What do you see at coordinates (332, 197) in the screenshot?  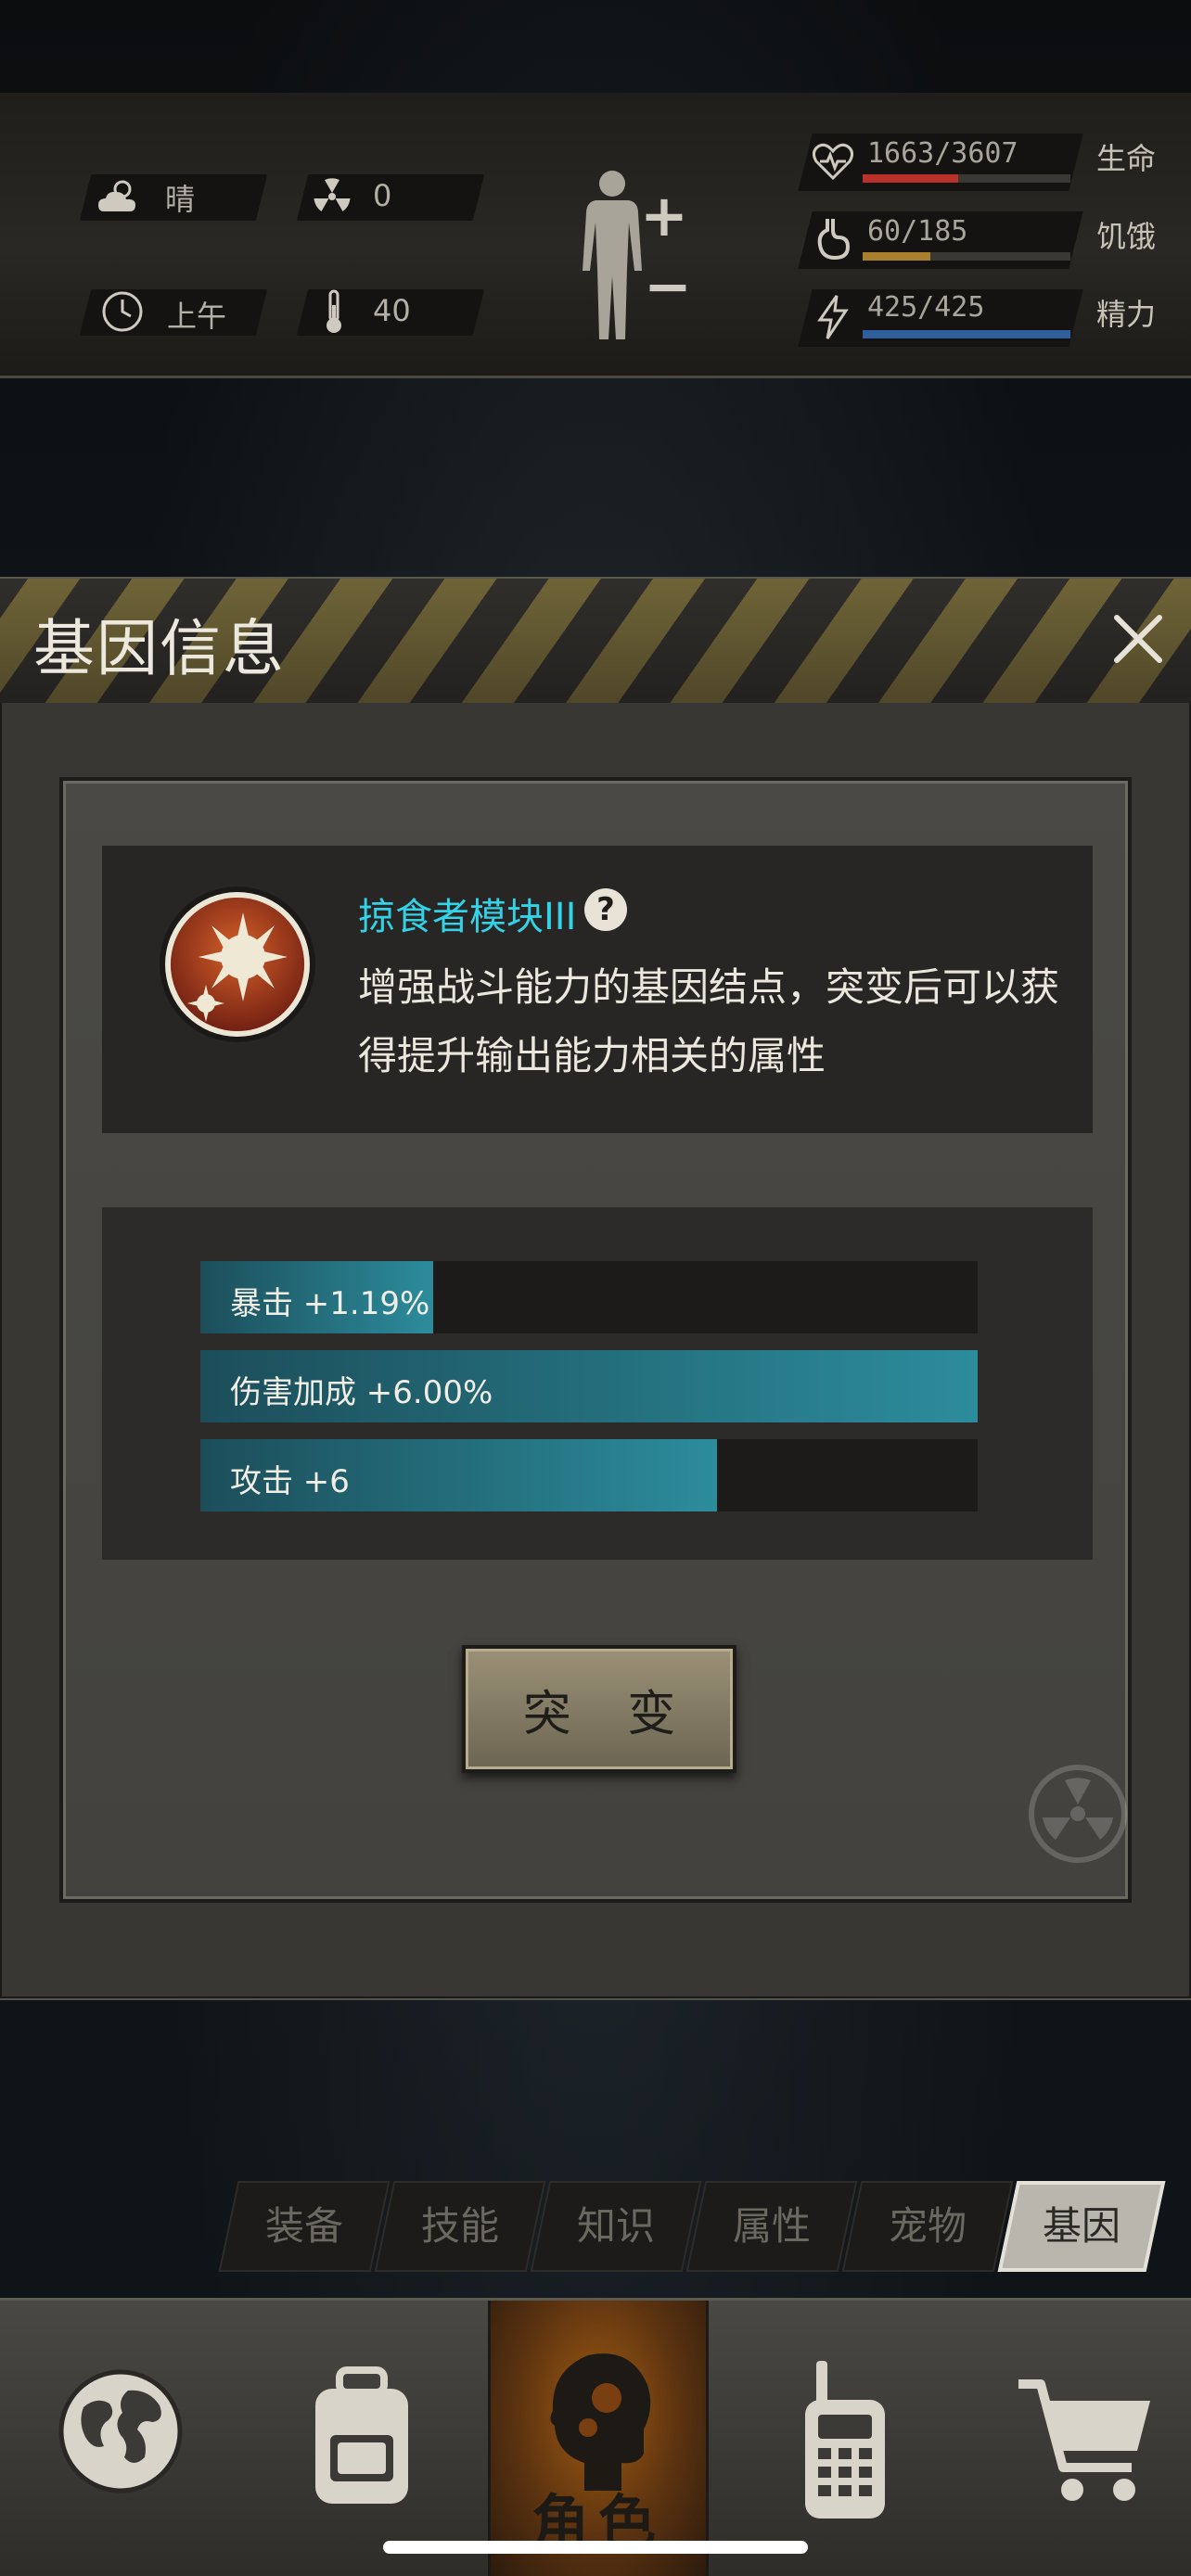 I see `radiation-icon` at bounding box center [332, 197].